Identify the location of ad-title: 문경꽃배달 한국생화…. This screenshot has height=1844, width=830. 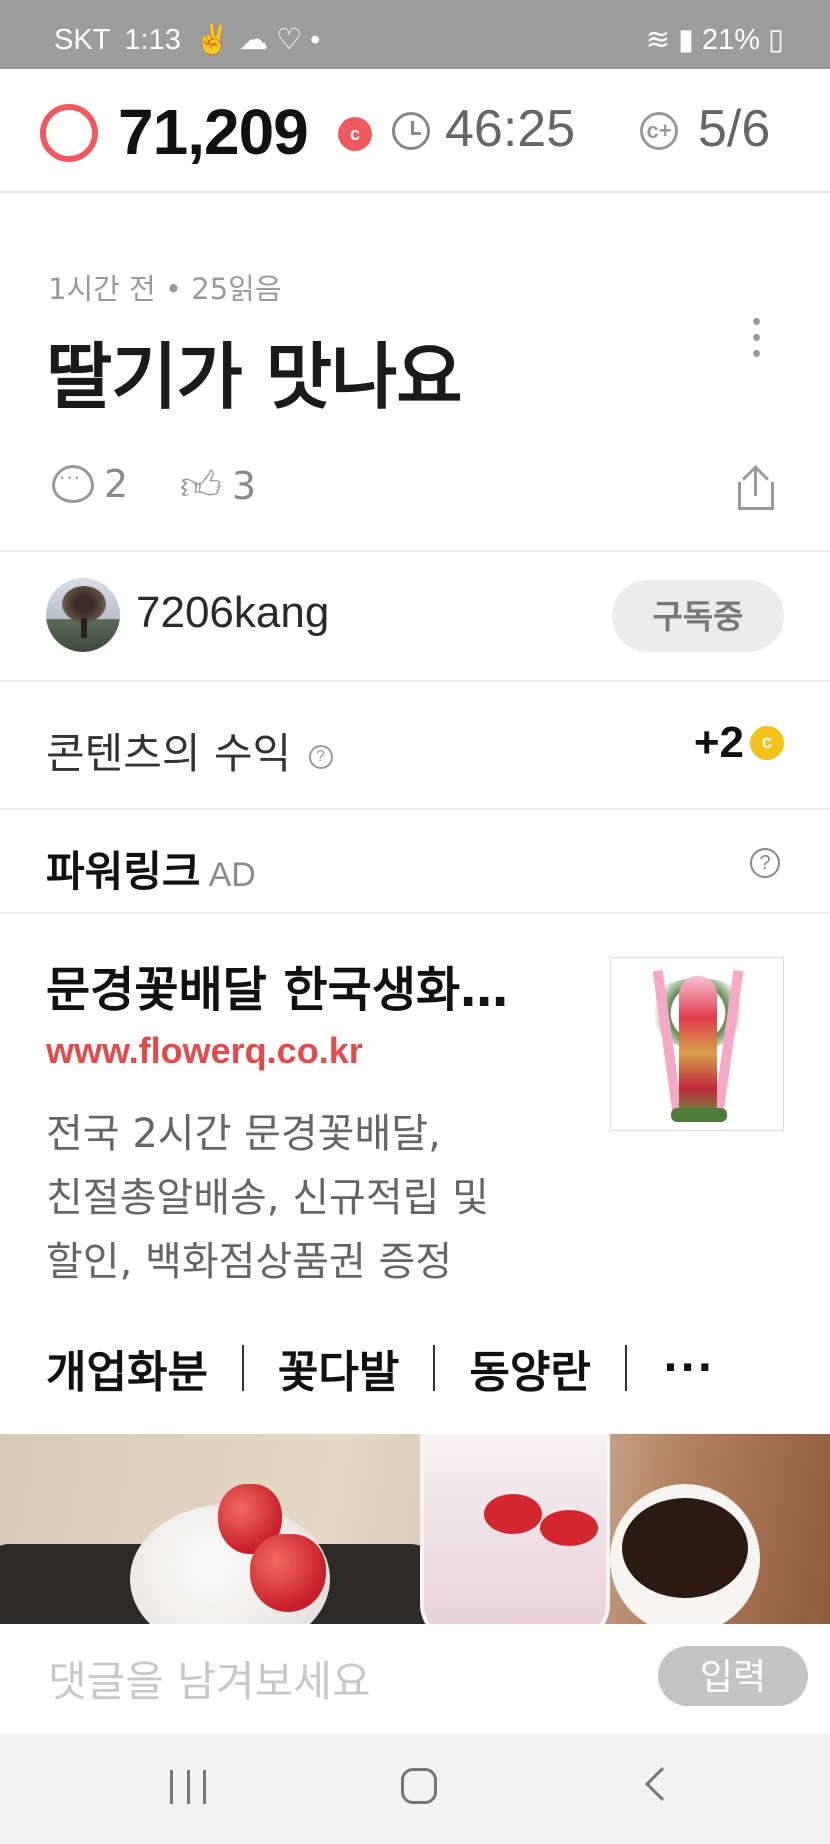
(316, 985).